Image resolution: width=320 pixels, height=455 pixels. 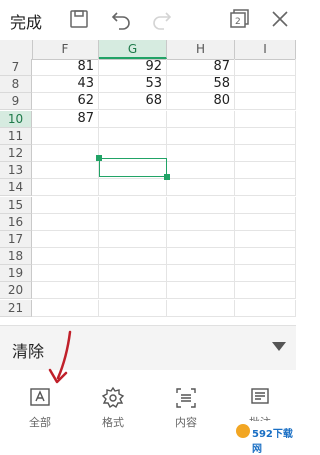 I want to click on cell-h7: 87, so click(x=201, y=67).